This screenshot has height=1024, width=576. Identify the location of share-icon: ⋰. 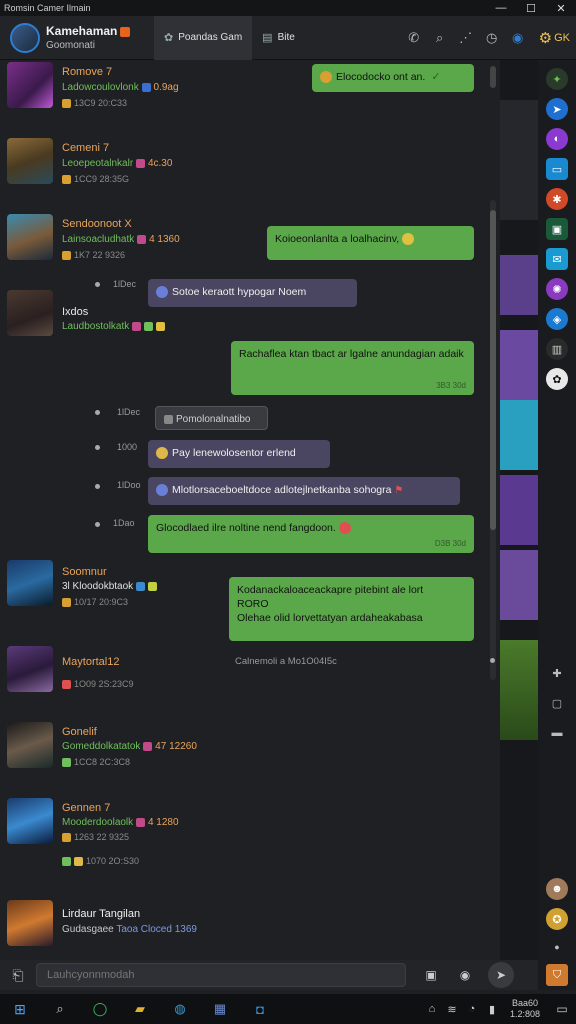
(466, 38).